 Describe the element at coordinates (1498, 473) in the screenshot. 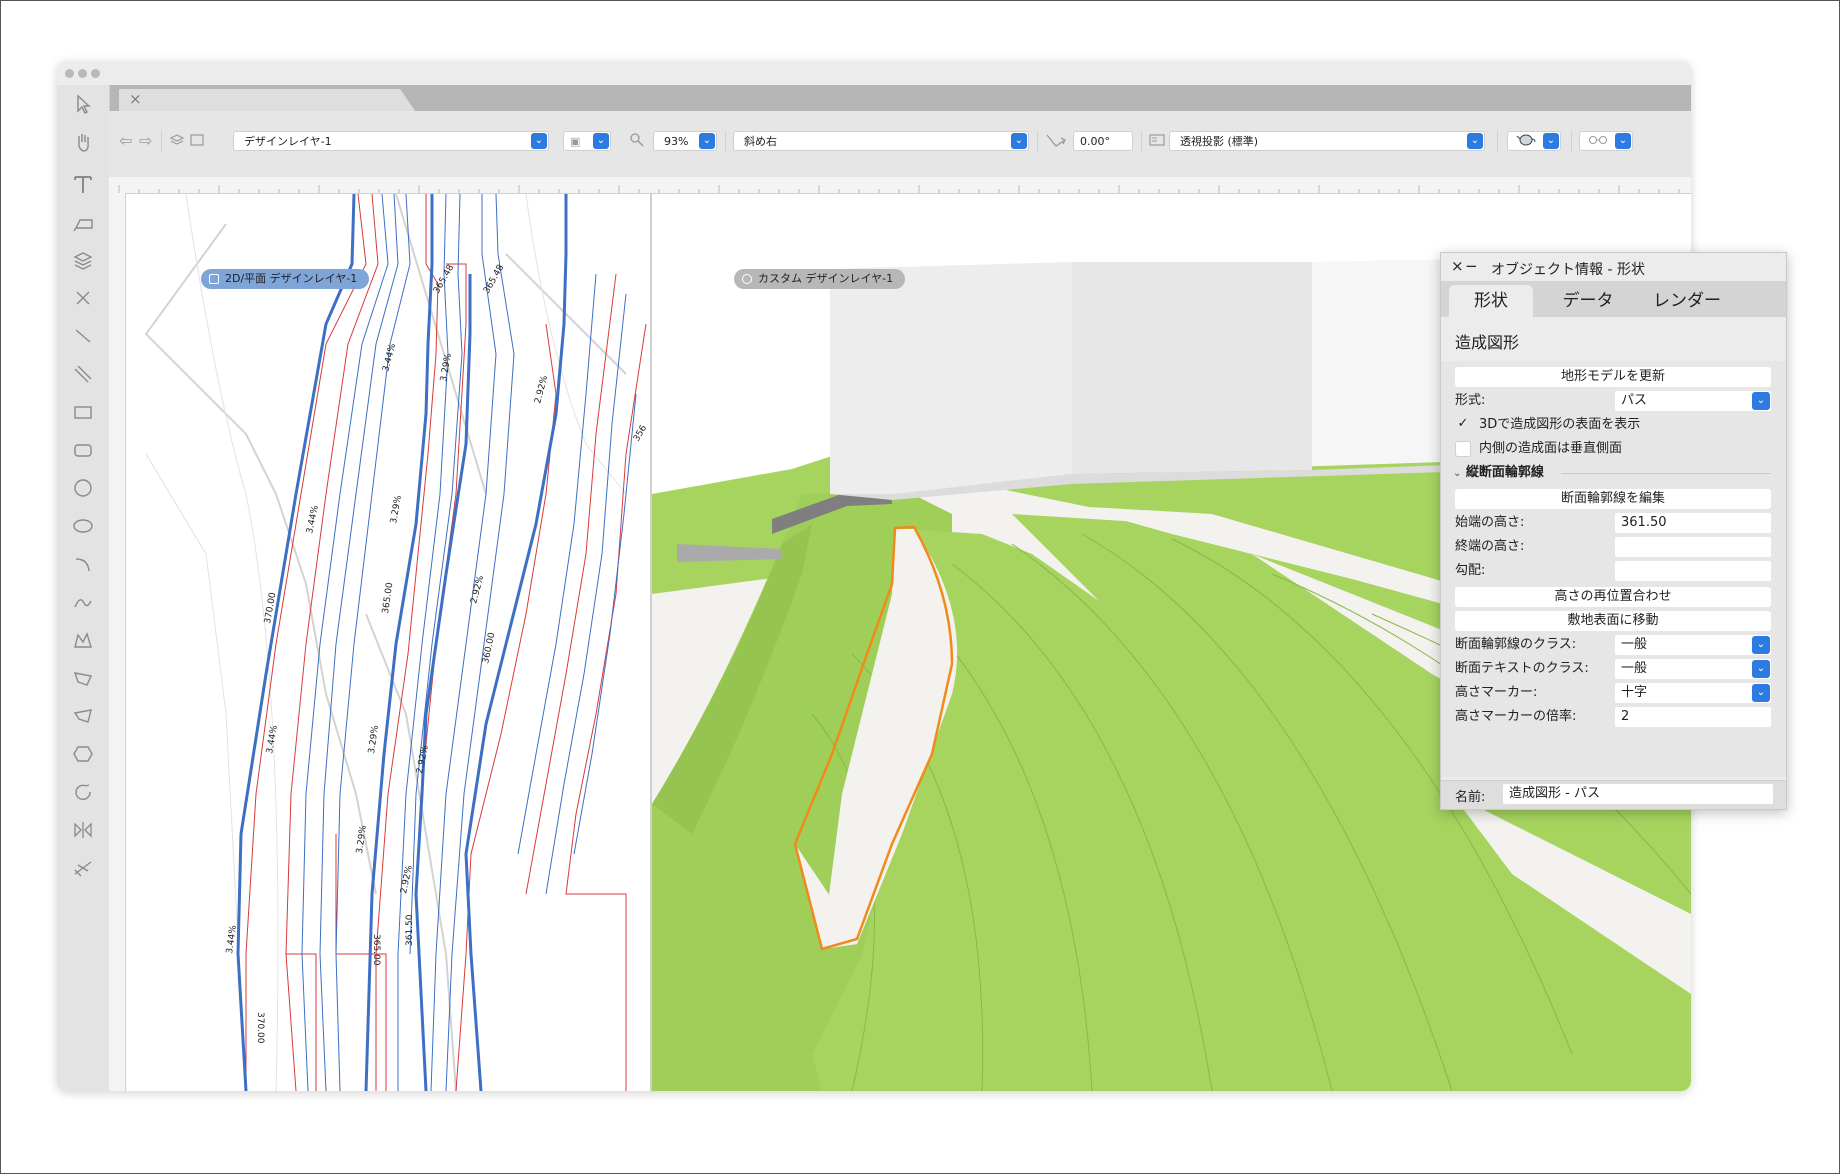

I see `section-toggle: ⌄ 縦断面輪郭線` at that location.